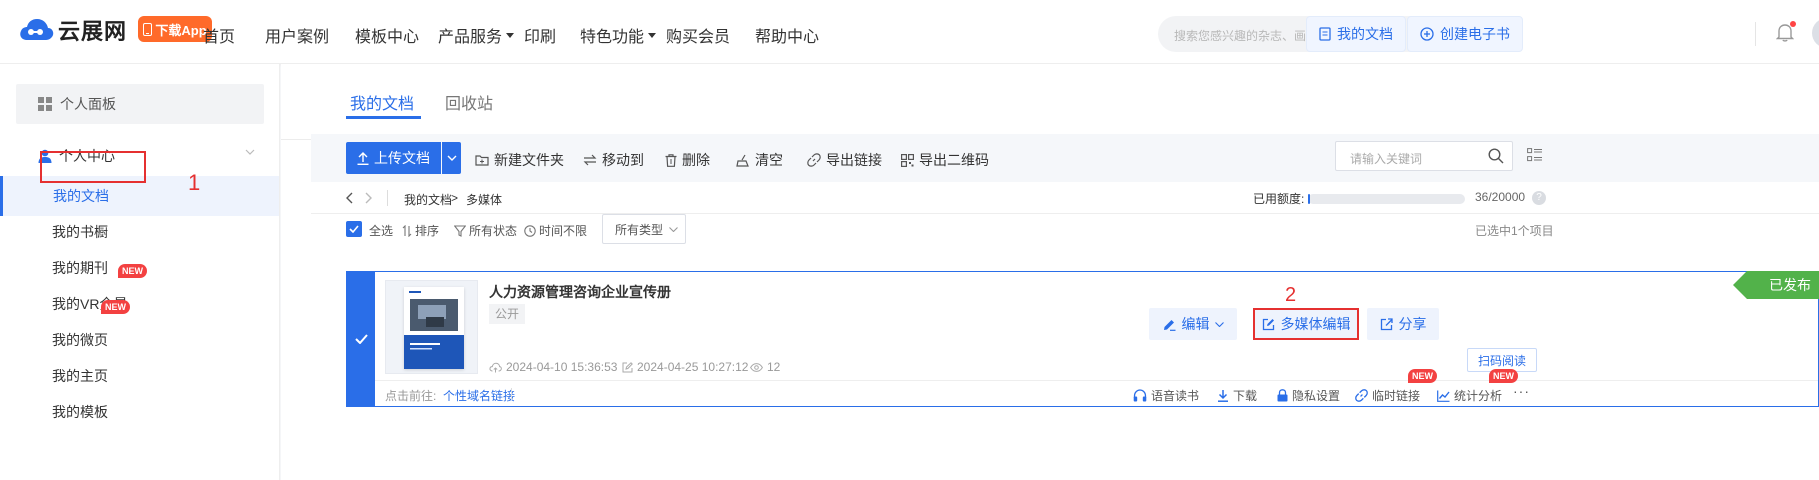 The height and width of the screenshot is (480, 1819). What do you see at coordinates (393, 158) in the screenshot?
I see `upload-document-button: 上传文档` at bounding box center [393, 158].